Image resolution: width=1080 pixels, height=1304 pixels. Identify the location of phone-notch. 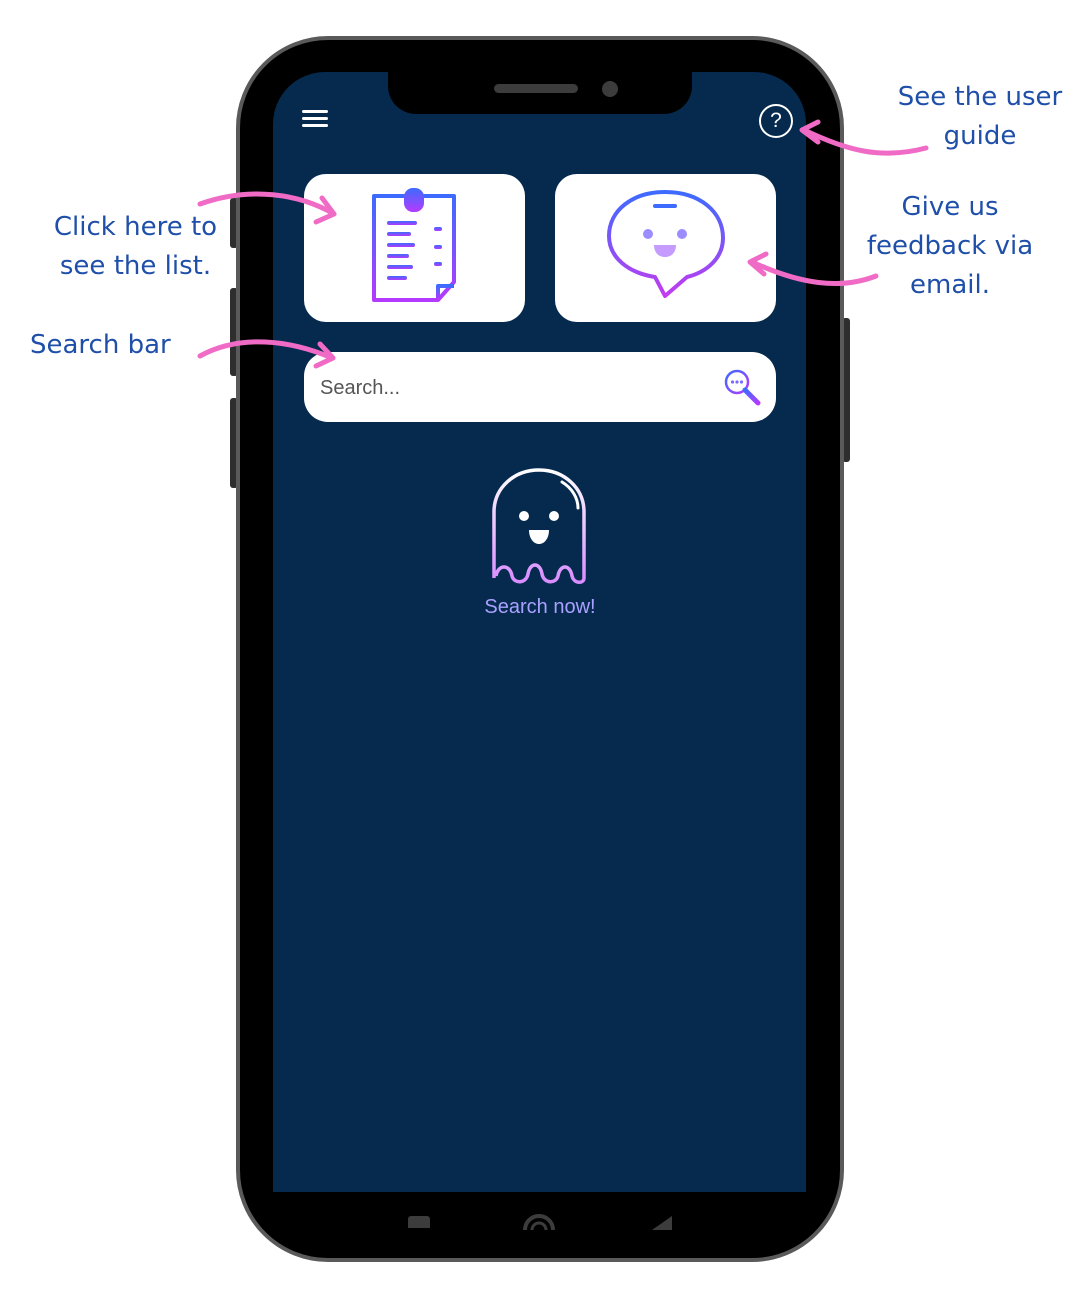
(540, 93).